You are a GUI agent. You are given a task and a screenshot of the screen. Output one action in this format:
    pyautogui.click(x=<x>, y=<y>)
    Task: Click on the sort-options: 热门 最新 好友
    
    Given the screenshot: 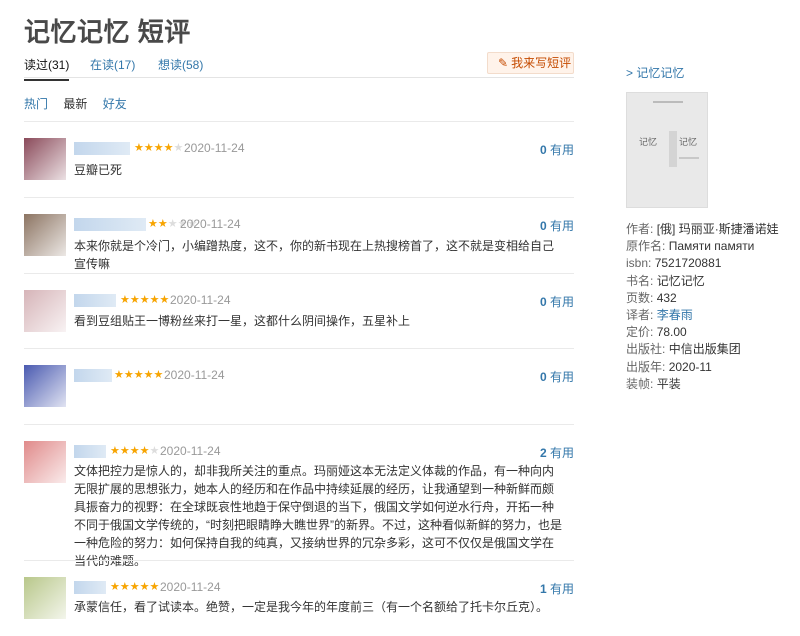 What is the action you would take?
    pyautogui.click(x=81, y=103)
    